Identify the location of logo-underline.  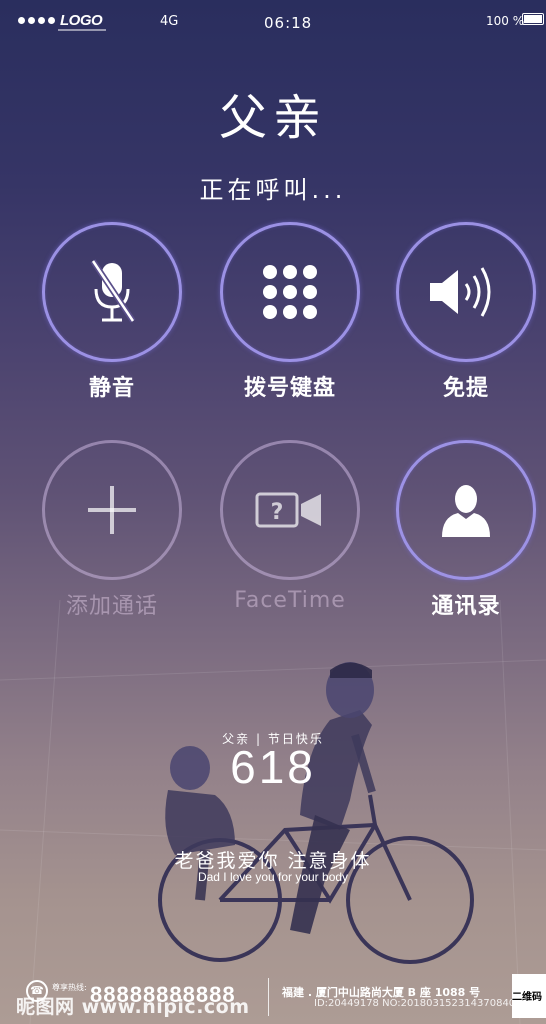
(82, 30).